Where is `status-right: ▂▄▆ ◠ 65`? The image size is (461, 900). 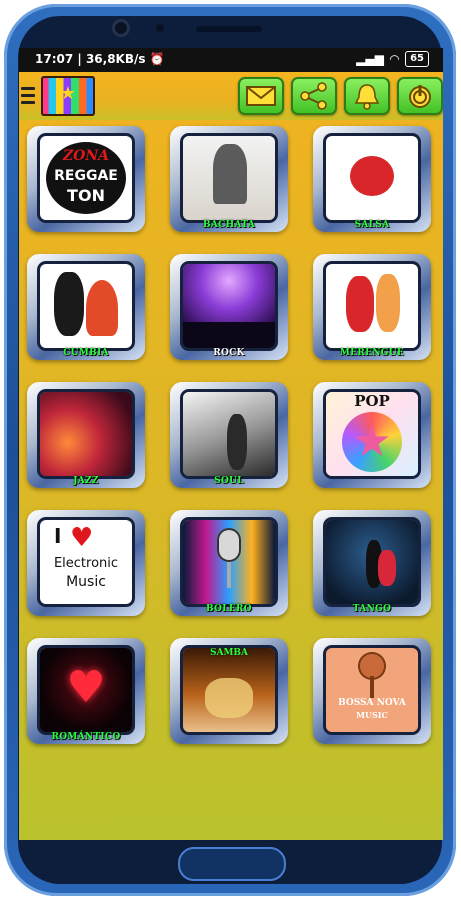 status-right: ▂▄▆ ◠ 65 is located at coordinates (392, 59).